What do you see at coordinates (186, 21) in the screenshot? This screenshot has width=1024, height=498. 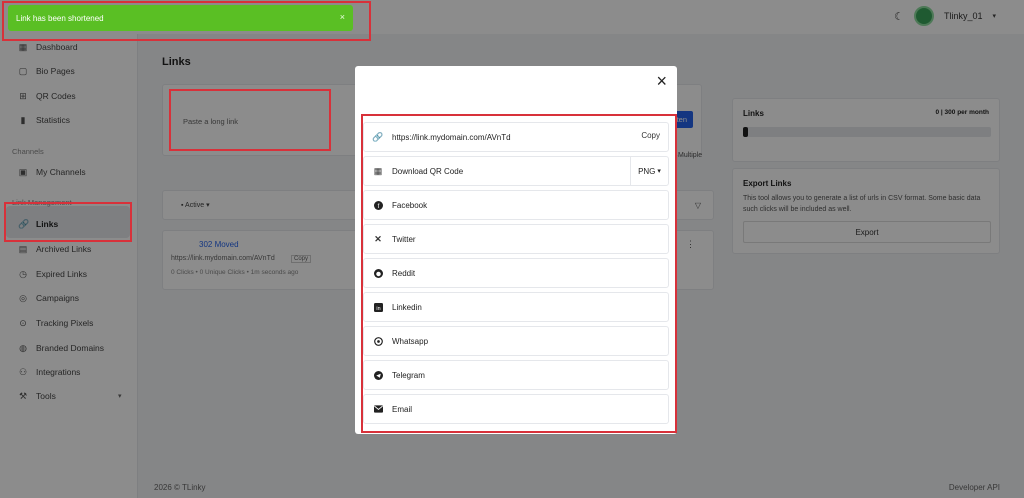 I see `highlight-box-toast` at bounding box center [186, 21].